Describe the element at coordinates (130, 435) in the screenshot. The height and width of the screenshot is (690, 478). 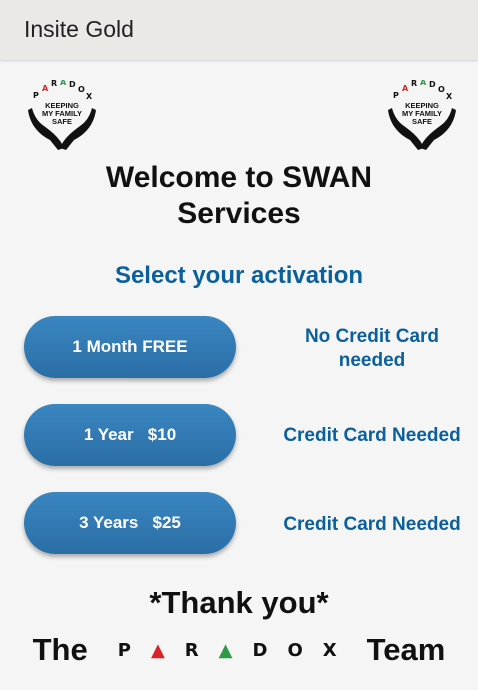
I see `one-year-button: 1 Year $10` at that location.